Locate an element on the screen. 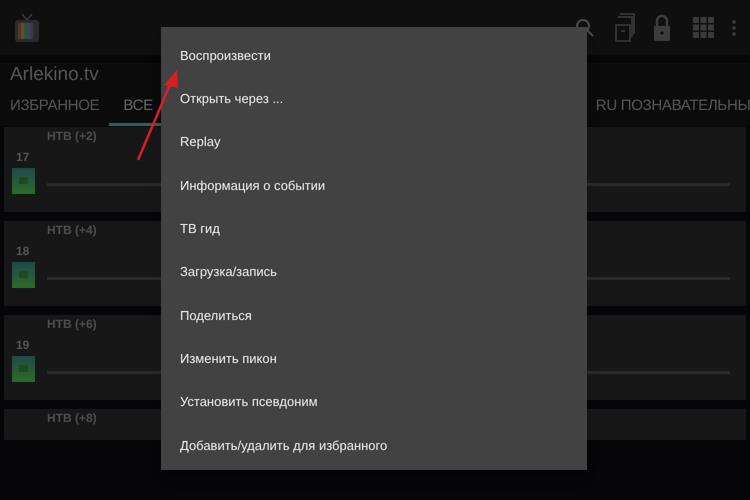 The height and width of the screenshot is (500, 750). menu-item: ТВ гид is located at coordinates (374, 228).